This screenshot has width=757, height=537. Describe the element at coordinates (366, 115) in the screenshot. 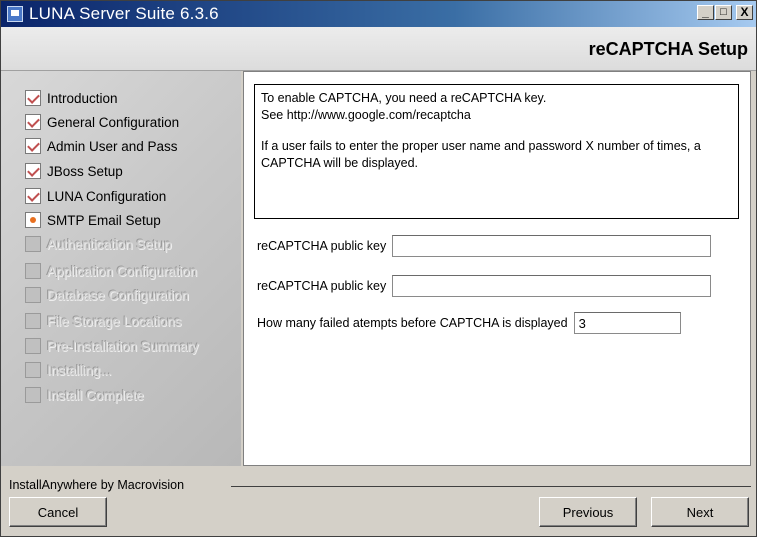

I see `info-line: See http://www.google.com/recaptcha` at that location.